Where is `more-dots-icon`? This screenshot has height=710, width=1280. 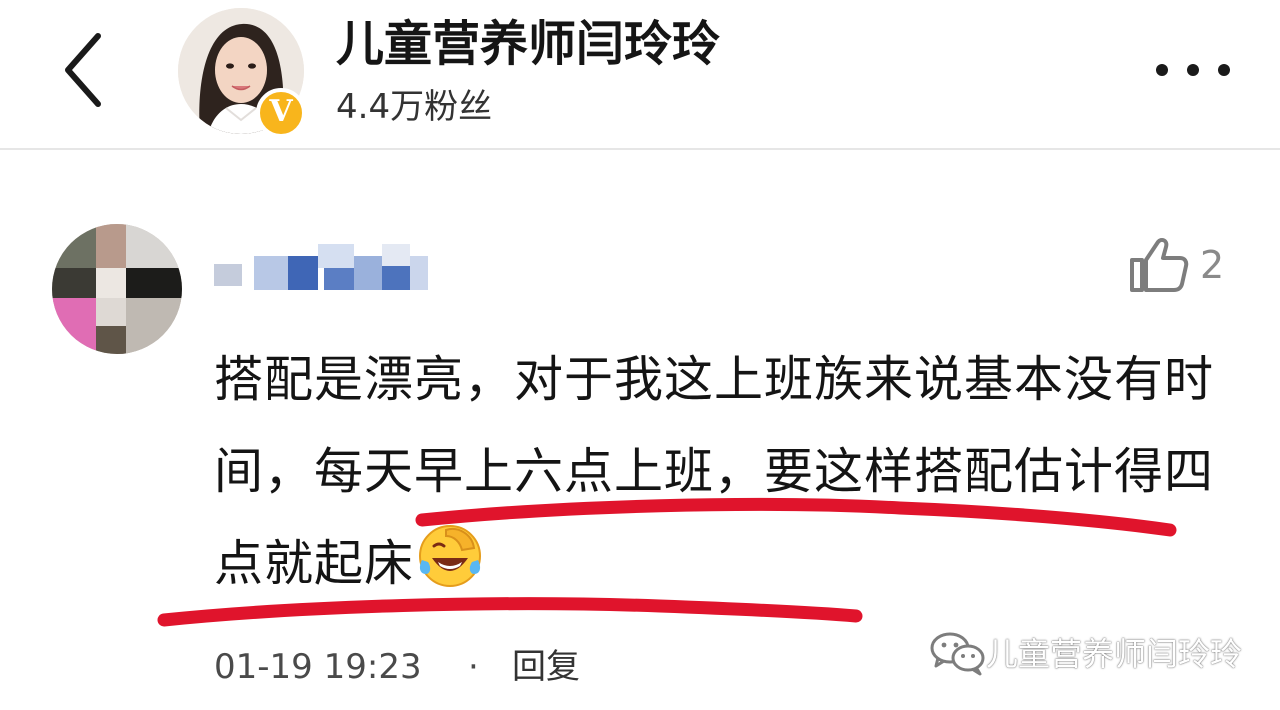
more-dots-icon is located at coordinates (1193, 70).